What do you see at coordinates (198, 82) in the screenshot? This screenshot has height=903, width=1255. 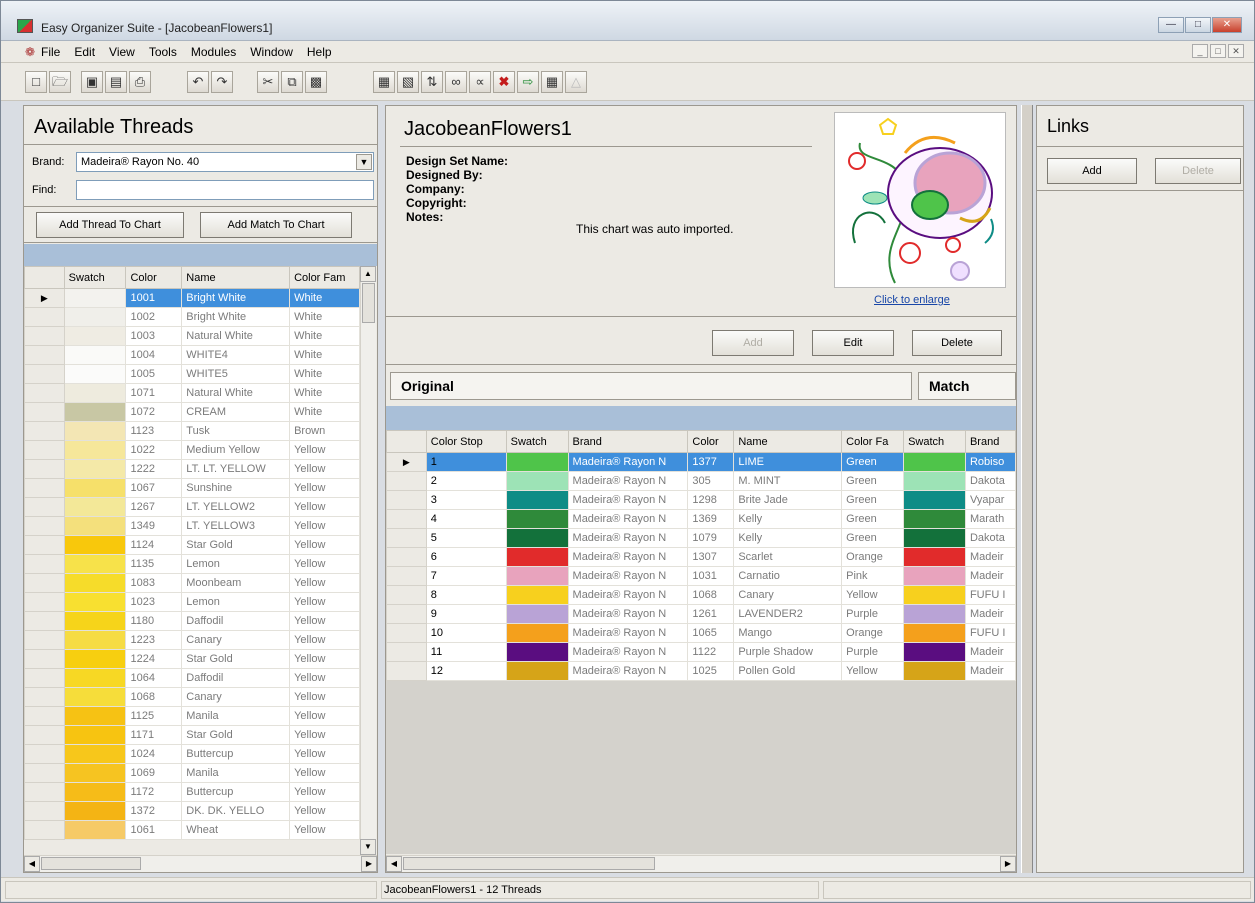 I see `undo-icon: ↶` at bounding box center [198, 82].